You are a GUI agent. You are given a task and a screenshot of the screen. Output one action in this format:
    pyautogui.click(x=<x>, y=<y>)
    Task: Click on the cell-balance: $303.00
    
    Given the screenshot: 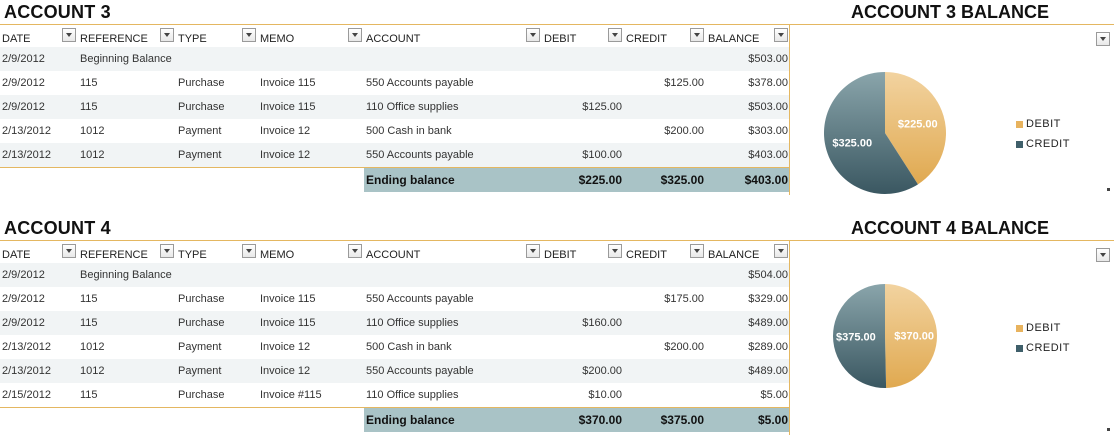 What is the action you would take?
    pyautogui.click(x=748, y=131)
    